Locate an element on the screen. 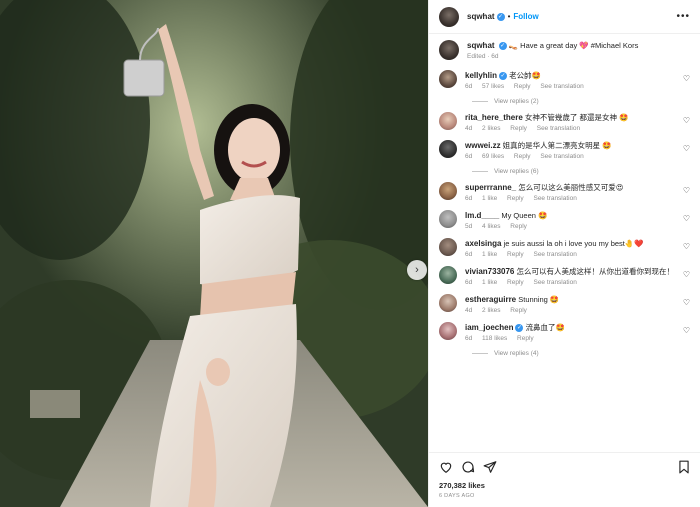 The height and width of the screenshot is (507, 700). comment-username: iam_joechen is located at coordinates (489, 327).